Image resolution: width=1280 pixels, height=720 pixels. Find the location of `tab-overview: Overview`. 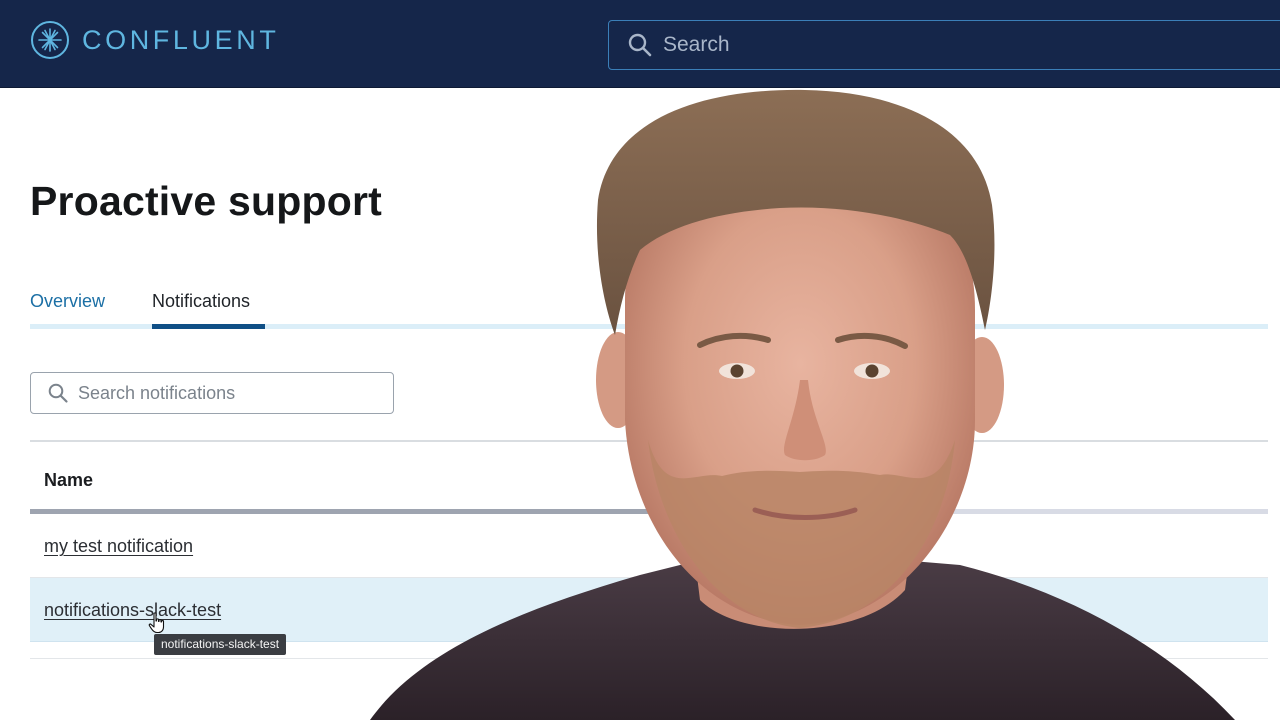

tab-overview: Overview is located at coordinates (67, 301).